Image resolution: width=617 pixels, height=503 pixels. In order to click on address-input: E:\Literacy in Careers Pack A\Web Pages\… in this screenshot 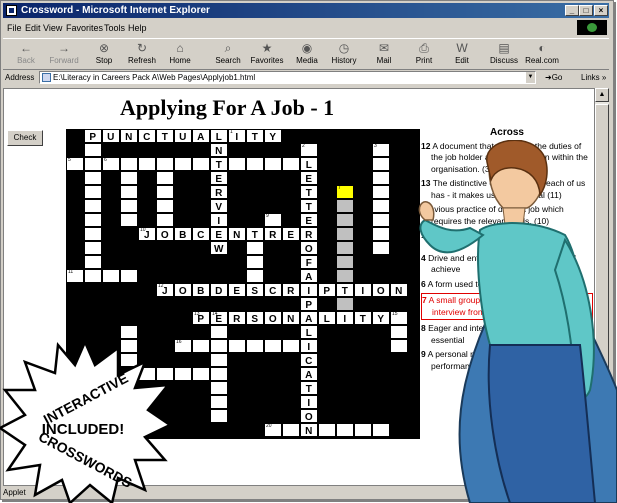, I will do `click(287, 77)`.